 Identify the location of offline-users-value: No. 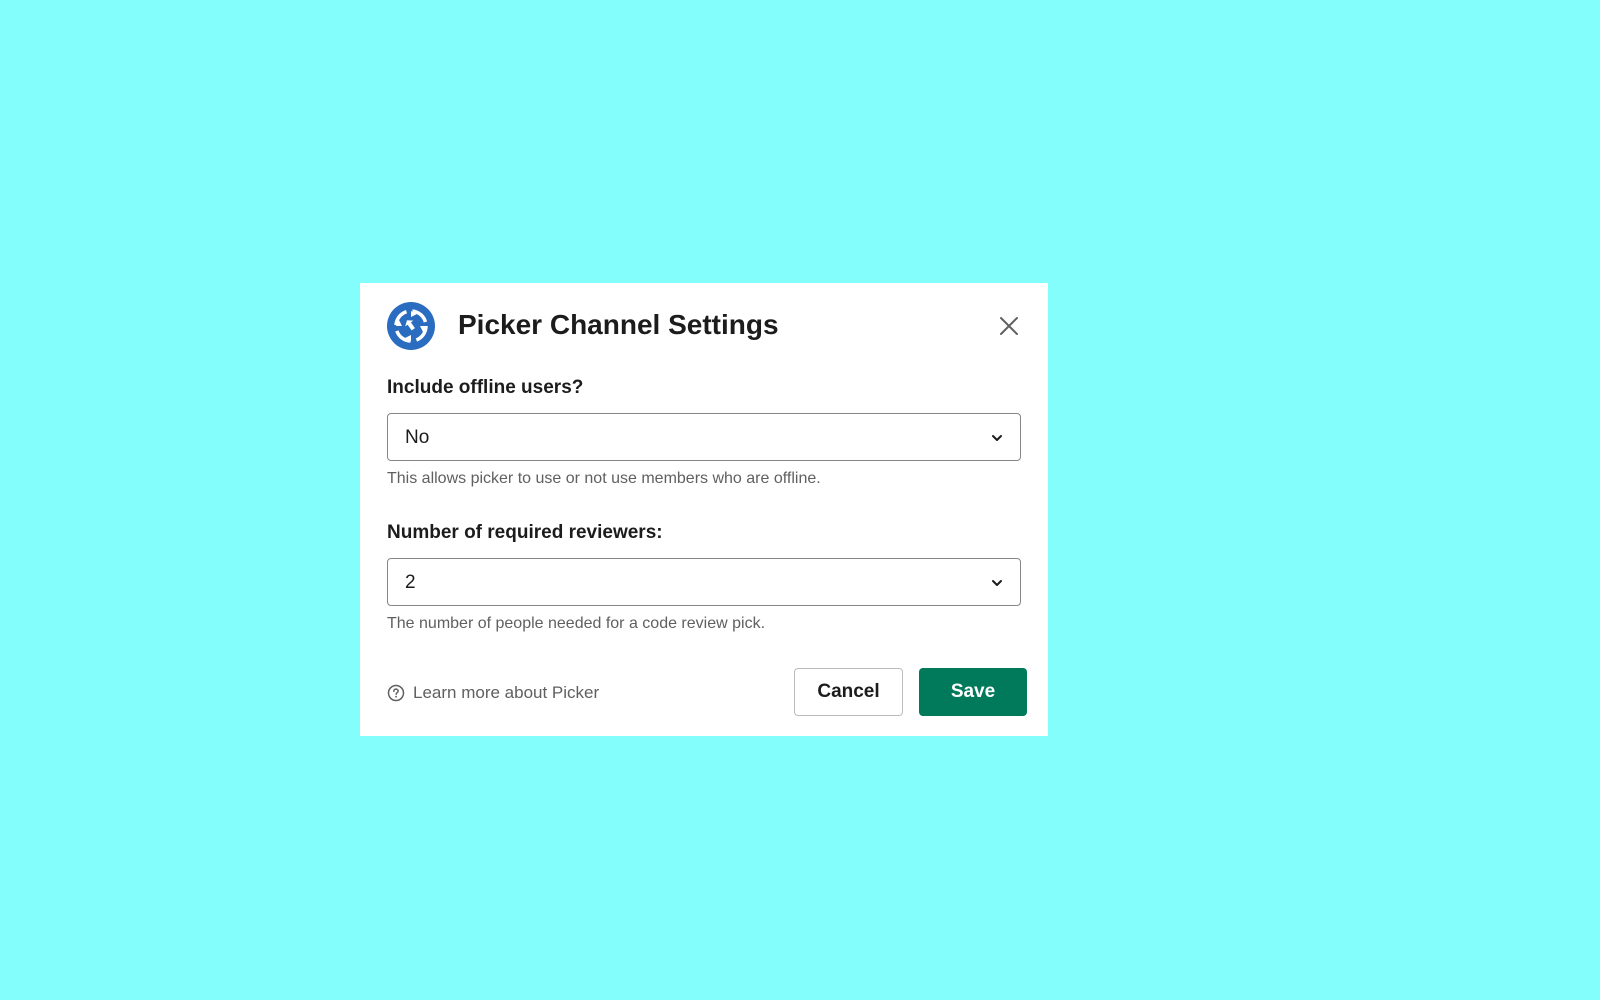
(417, 437).